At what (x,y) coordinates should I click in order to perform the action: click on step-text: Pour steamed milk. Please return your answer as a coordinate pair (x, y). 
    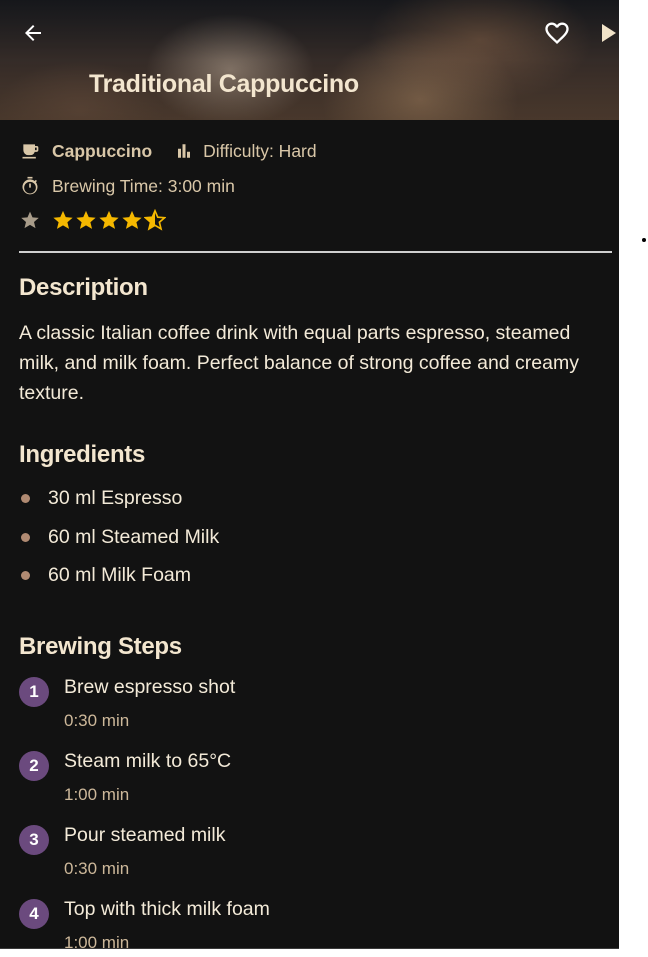
    Looking at the image, I should click on (145, 835).